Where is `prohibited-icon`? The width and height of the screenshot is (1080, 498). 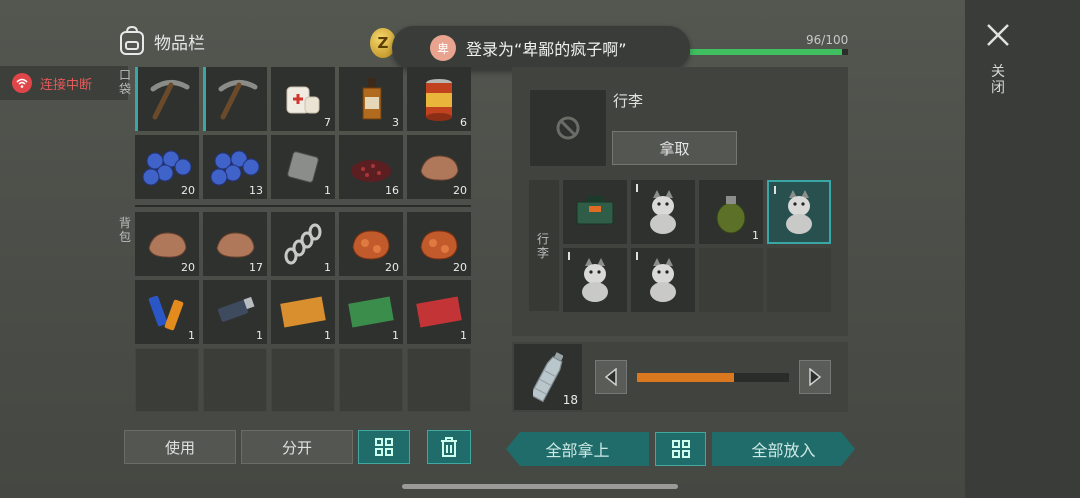
prohibited-icon is located at coordinates (568, 128).